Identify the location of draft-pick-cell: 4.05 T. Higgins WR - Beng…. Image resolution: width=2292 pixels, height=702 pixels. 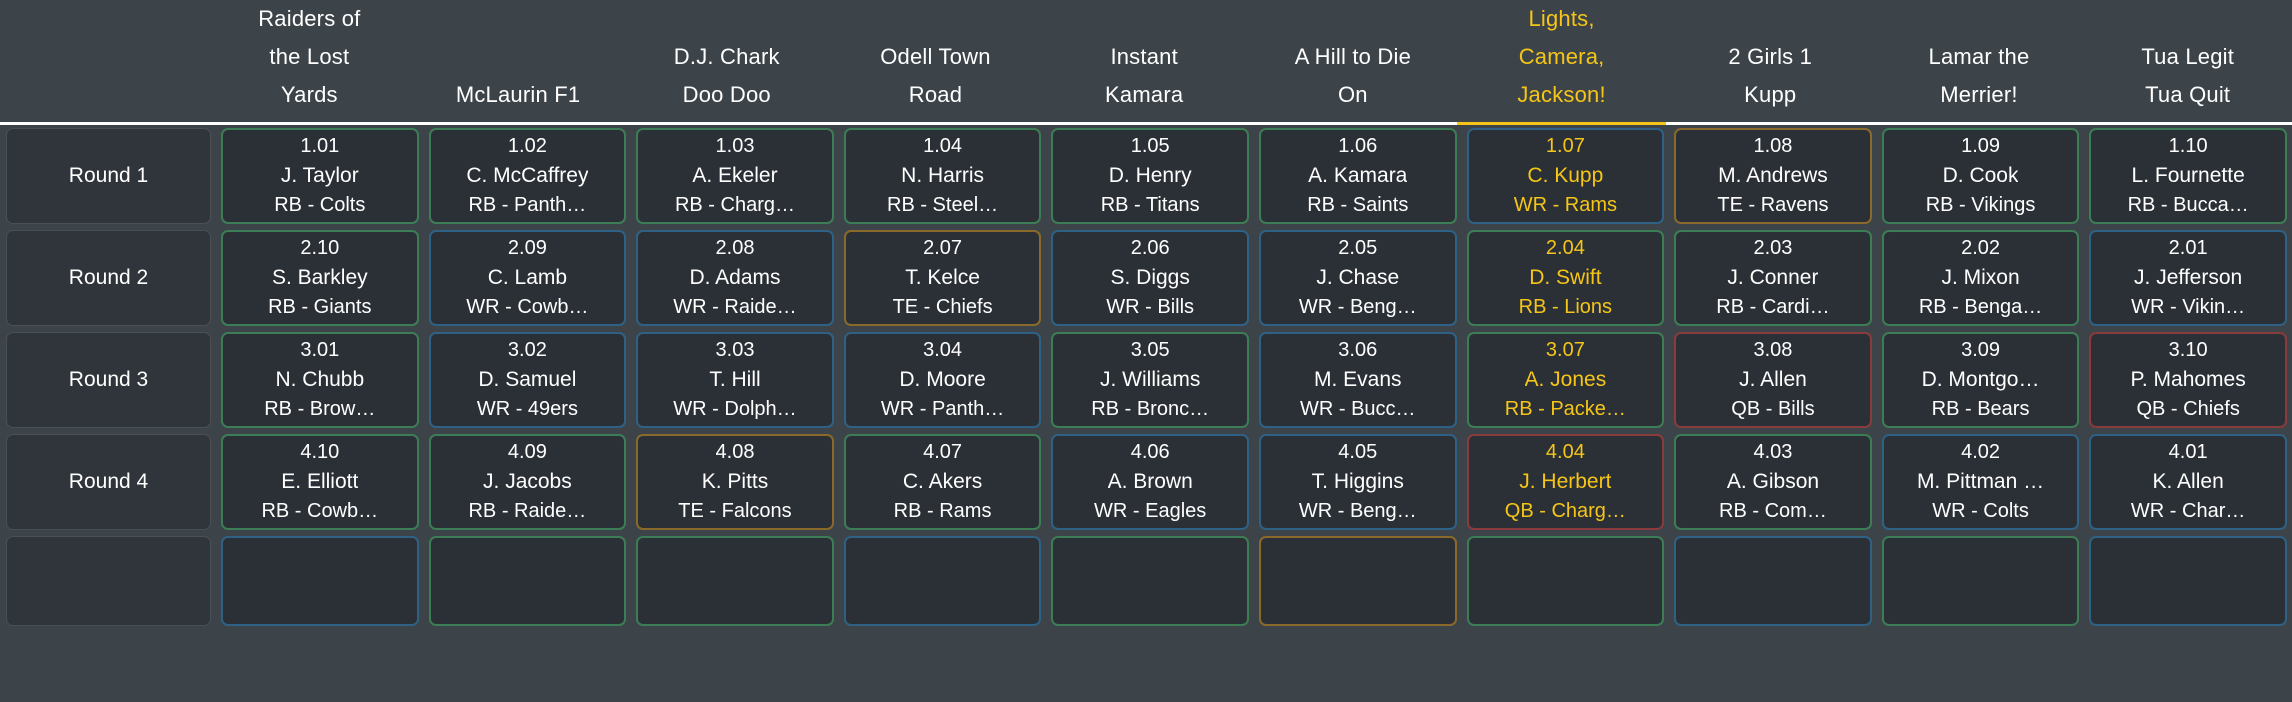
(1357, 482).